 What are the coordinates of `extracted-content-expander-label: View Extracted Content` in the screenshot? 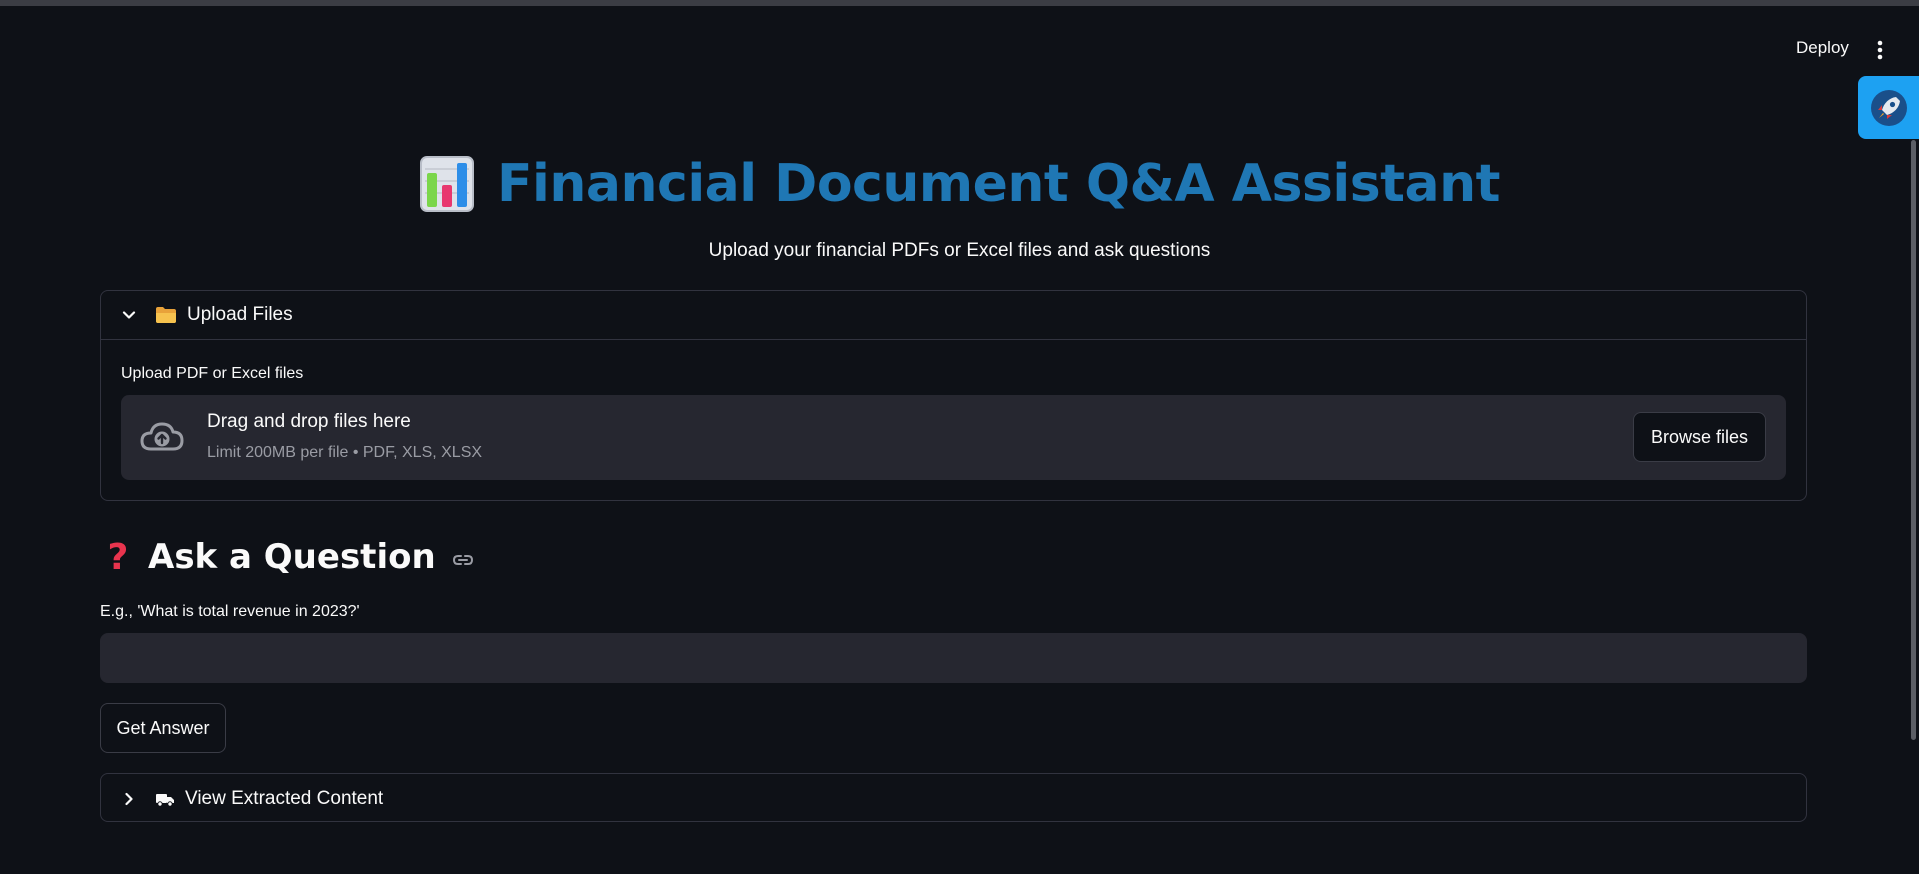 It's located at (284, 798).